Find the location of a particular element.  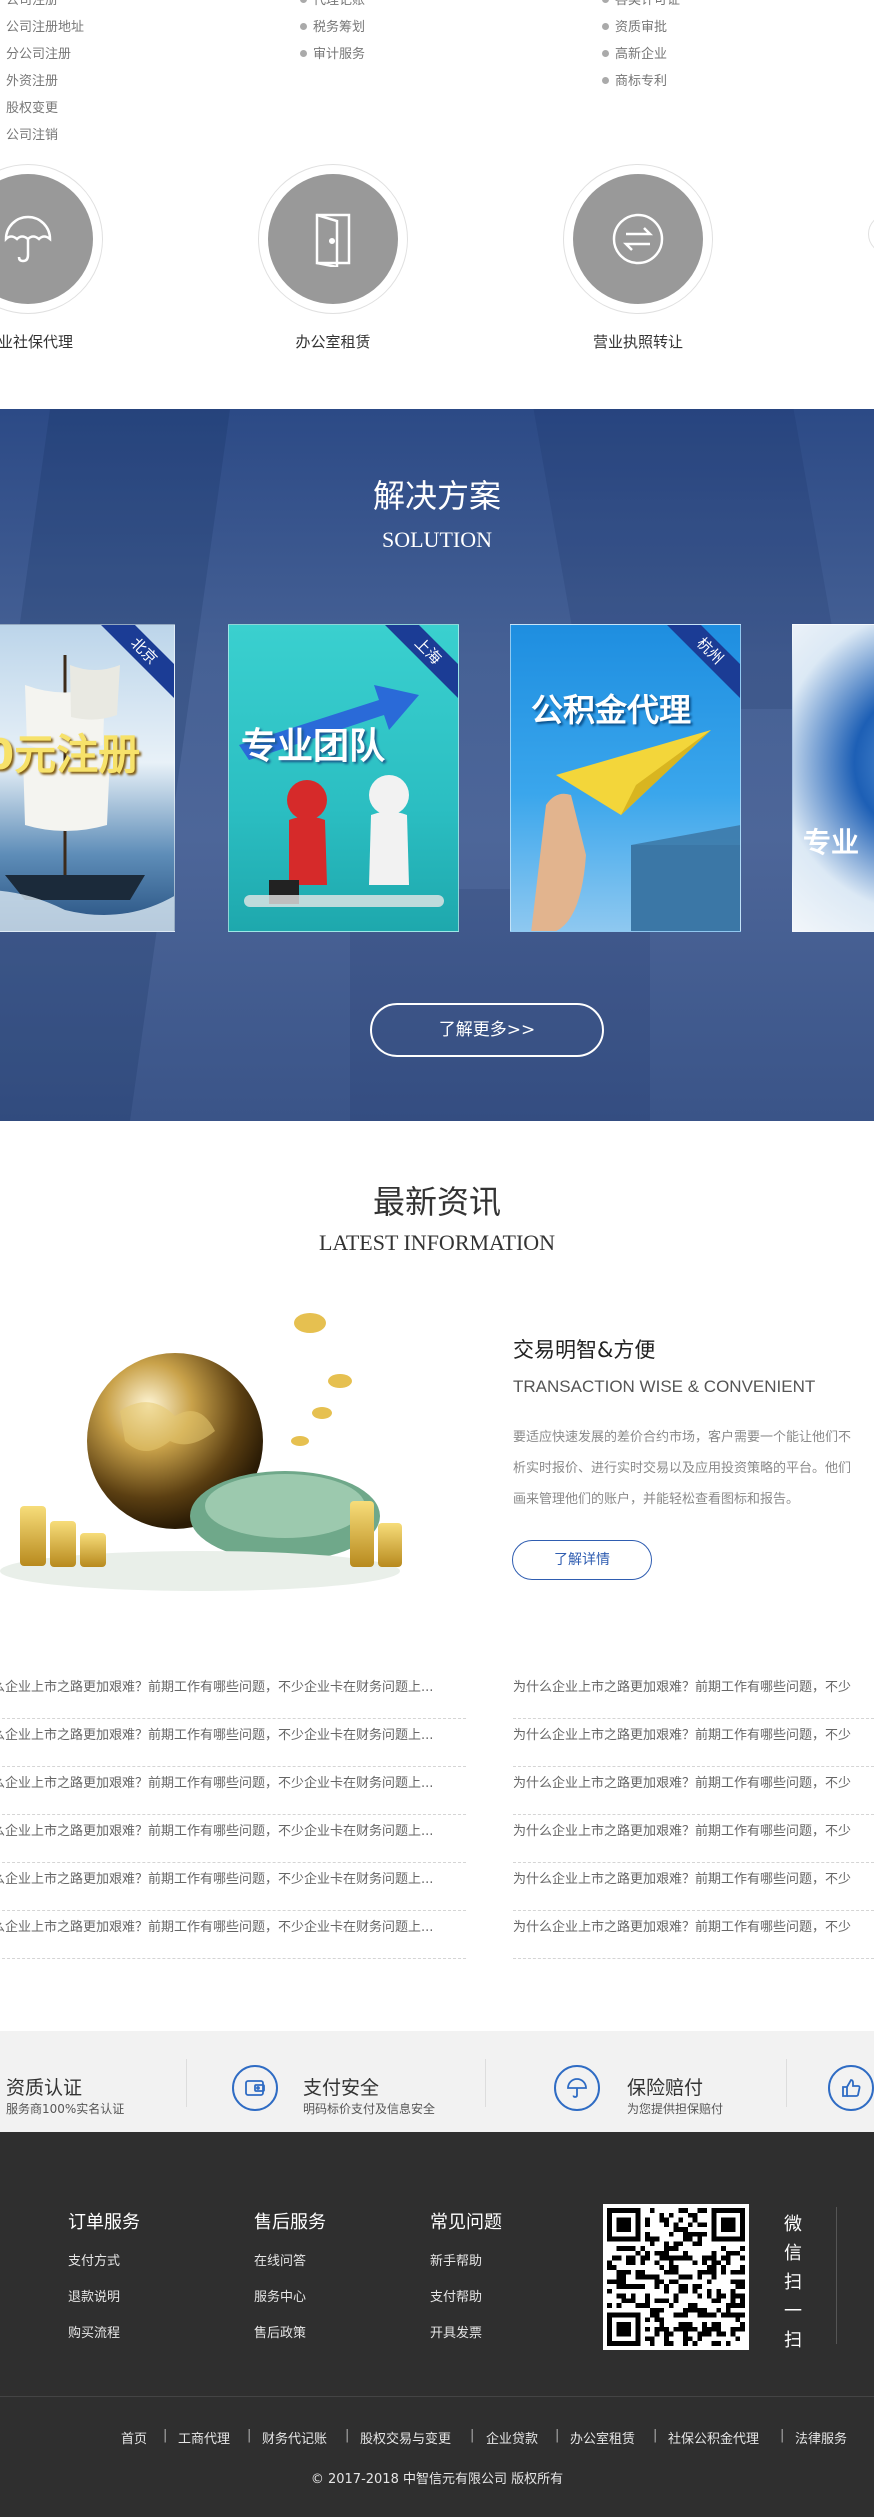

news-title: 最新资讯 is located at coordinates (436, 1202).